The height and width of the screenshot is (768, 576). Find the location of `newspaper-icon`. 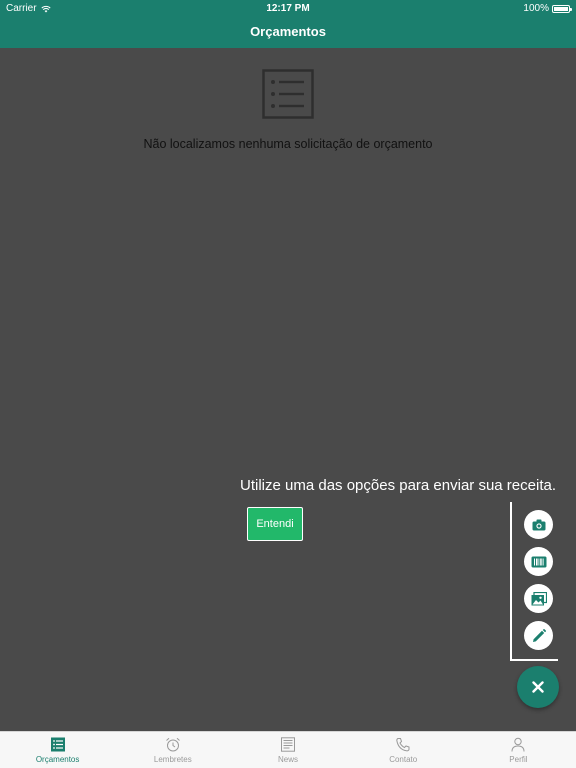

newspaper-icon is located at coordinates (288, 744).